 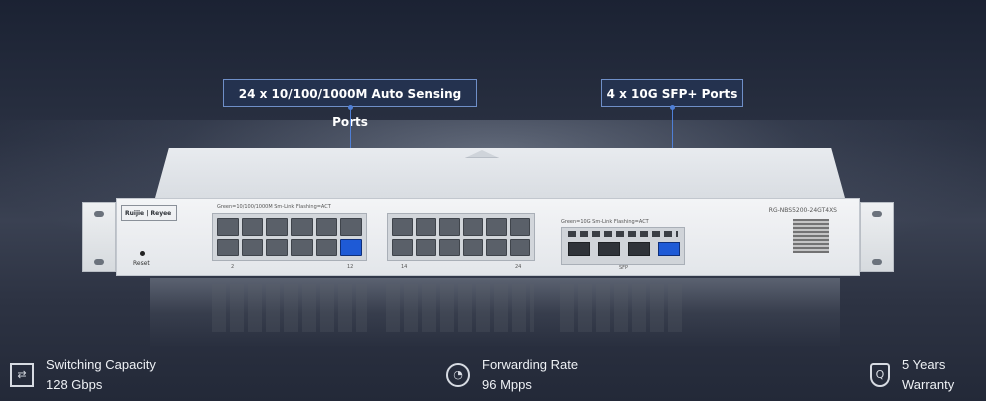 I want to click on feature-title: Forwarding Rate, so click(x=530, y=364).